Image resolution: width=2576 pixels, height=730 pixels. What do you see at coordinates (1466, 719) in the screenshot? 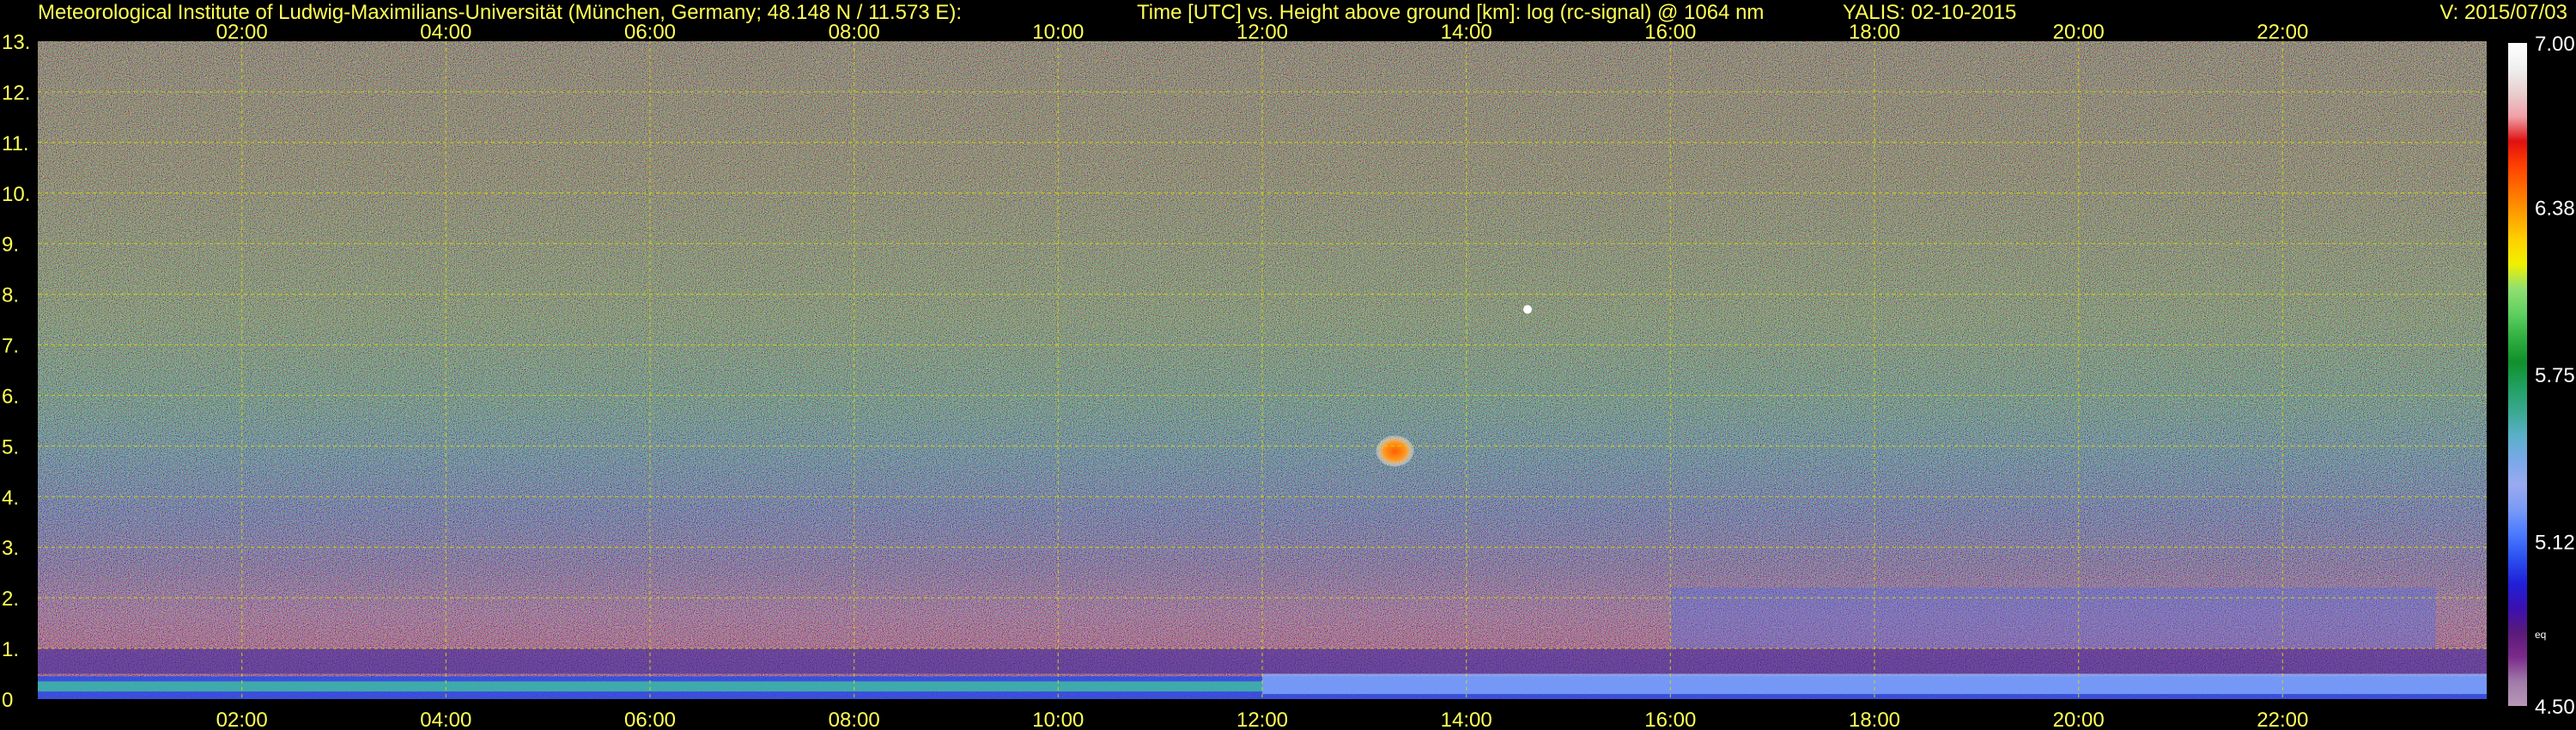
I see `x-tick-label-bottom: 14:00` at bounding box center [1466, 719].